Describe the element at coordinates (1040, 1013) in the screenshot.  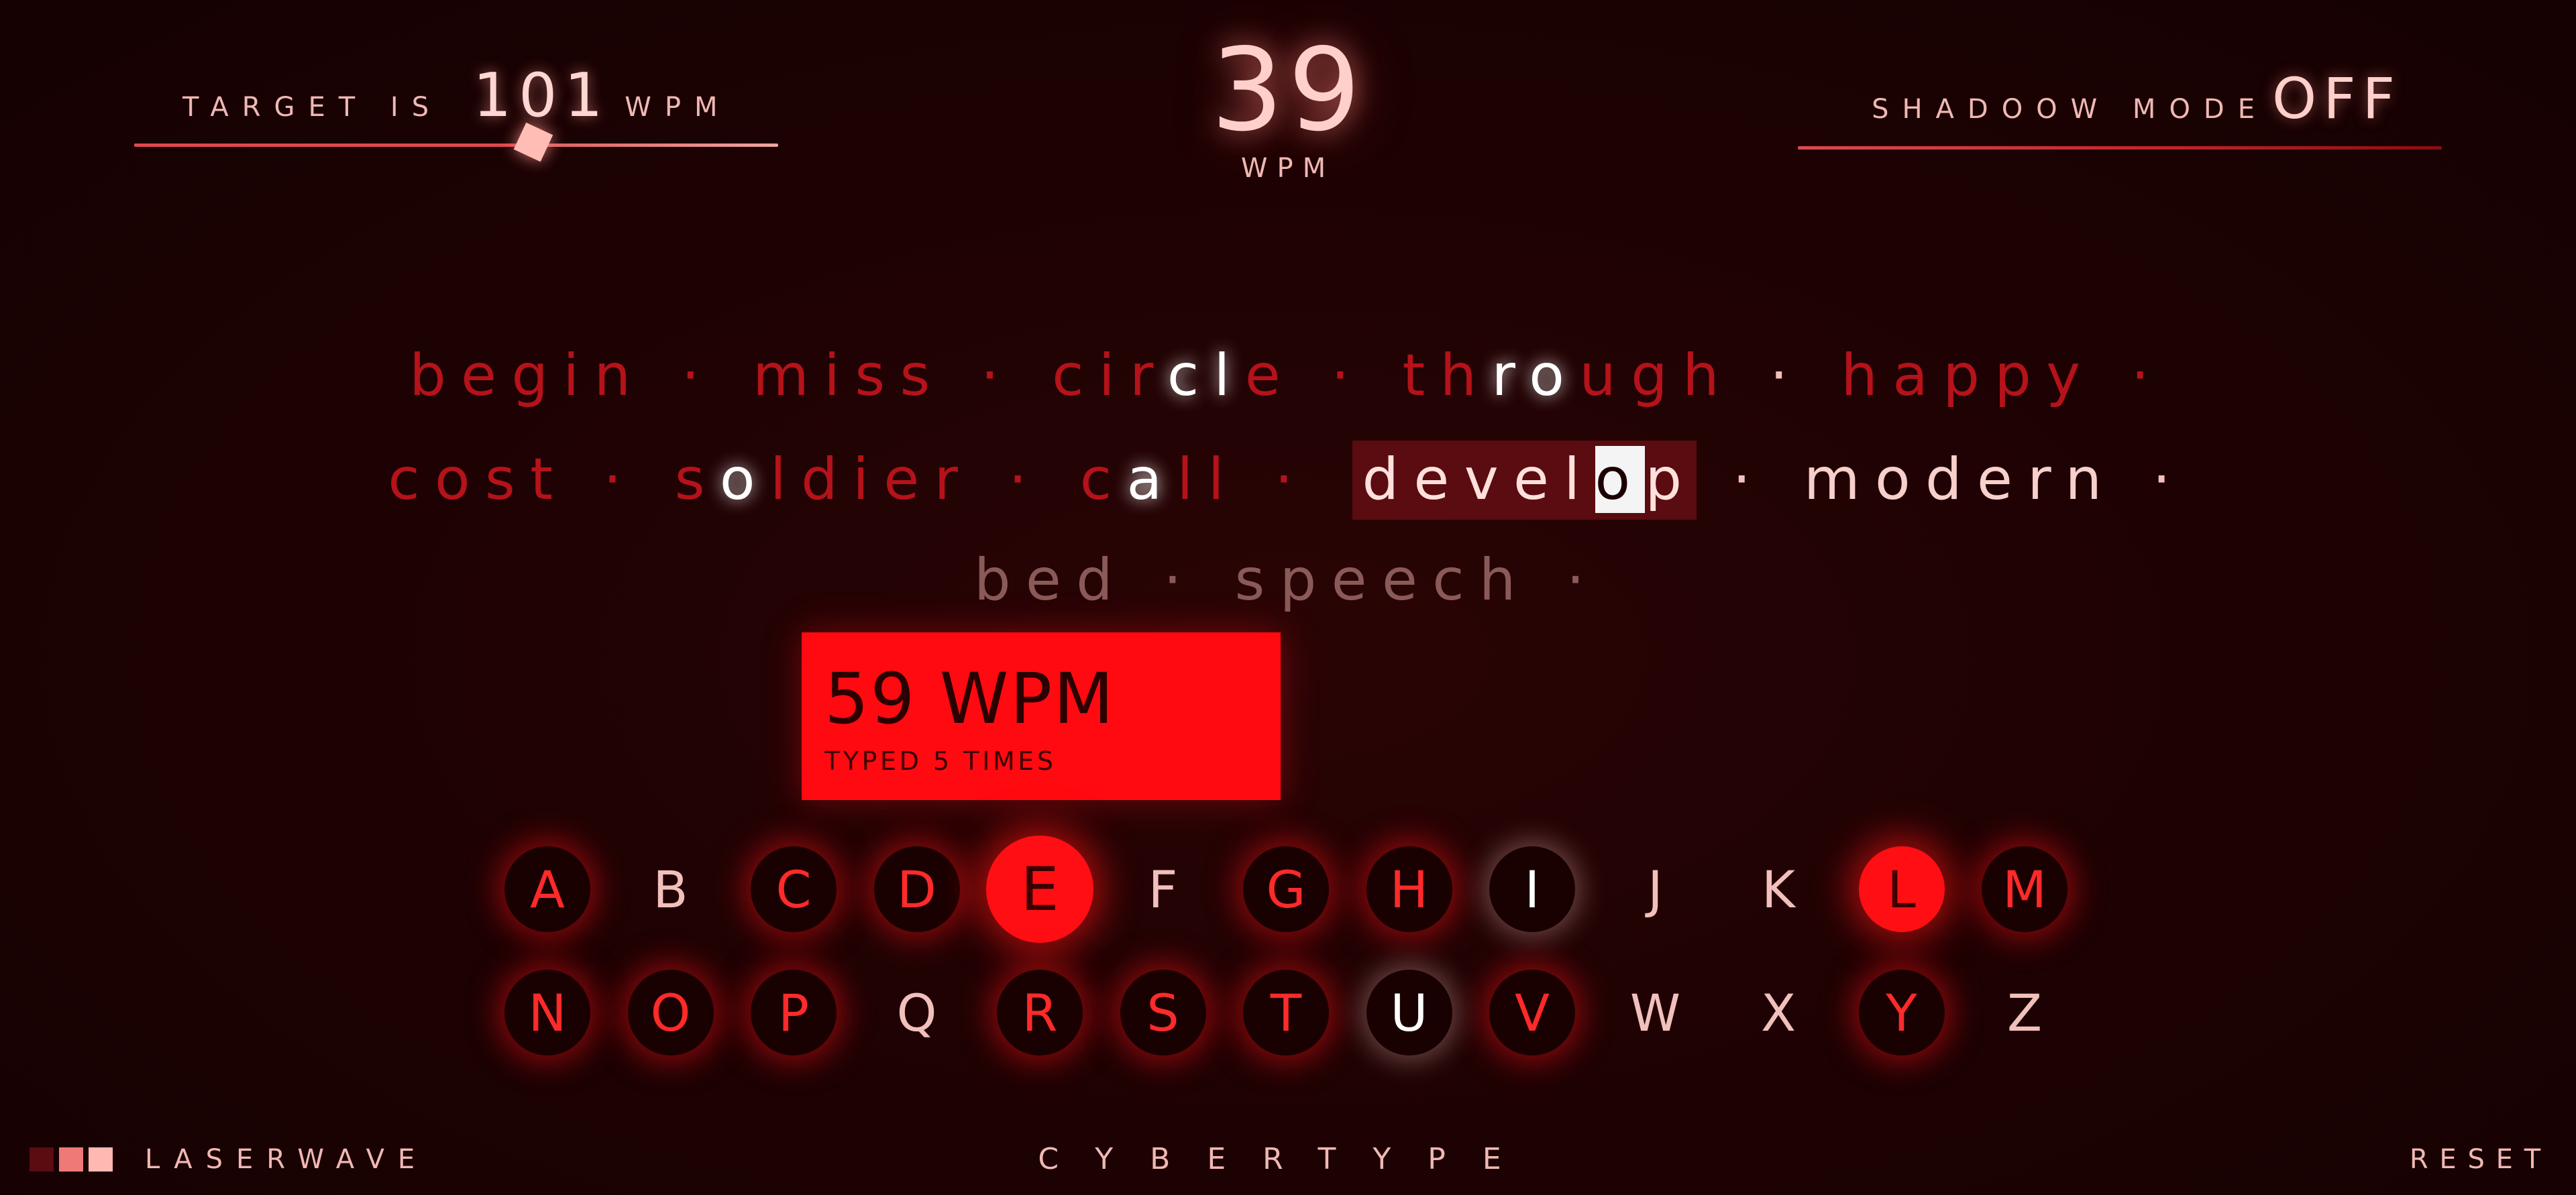
I see `key-r: R` at that location.